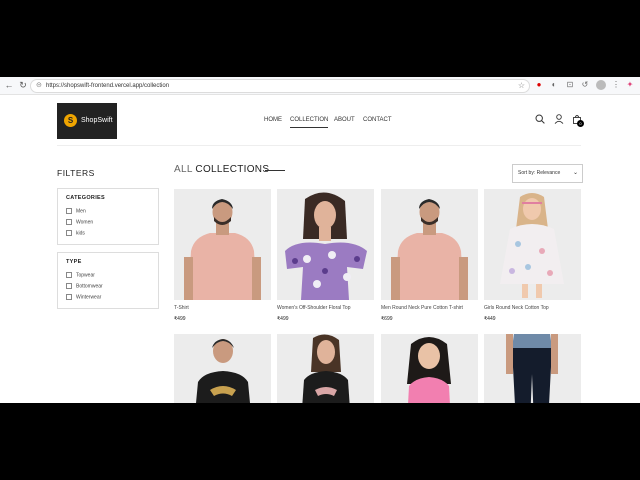 The height and width of the screenshot is (480, 640). What do you see at coordinates (108, 280) in the screenshot?
I see `type-filter: TYPE Topwear Bottomwear Winterwear` at bounding box center [108, 280].